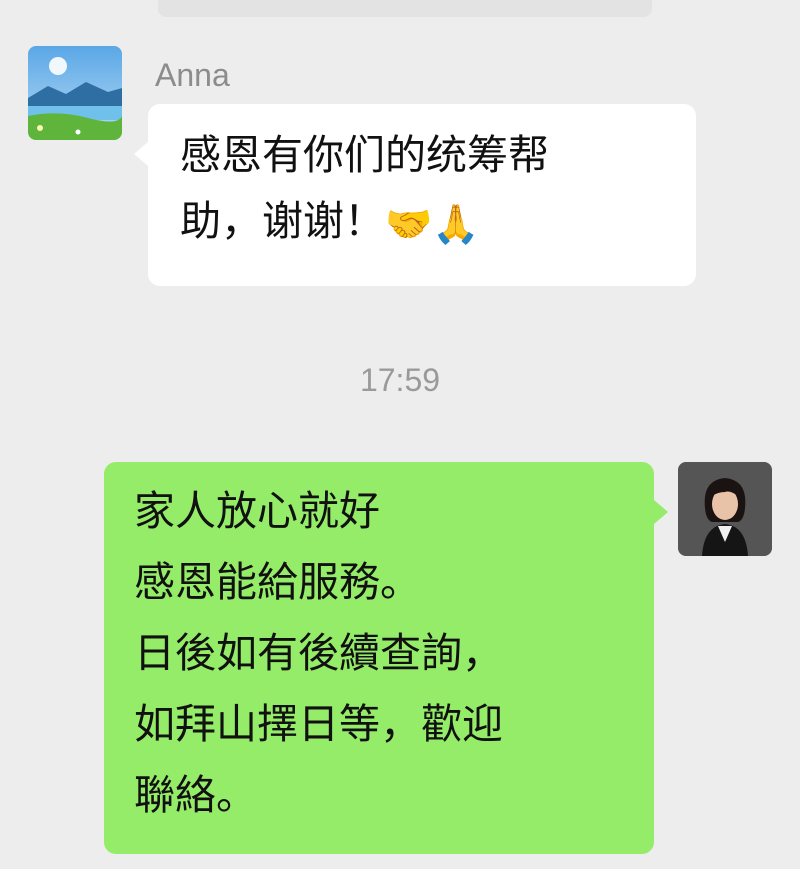 The width and height of the screenshot is (800, 869). What do you see at coordinates (277, 582) in the screenshot?
I see `message-text-line: 感恩能給服務。` at bounding box center [277, 582].